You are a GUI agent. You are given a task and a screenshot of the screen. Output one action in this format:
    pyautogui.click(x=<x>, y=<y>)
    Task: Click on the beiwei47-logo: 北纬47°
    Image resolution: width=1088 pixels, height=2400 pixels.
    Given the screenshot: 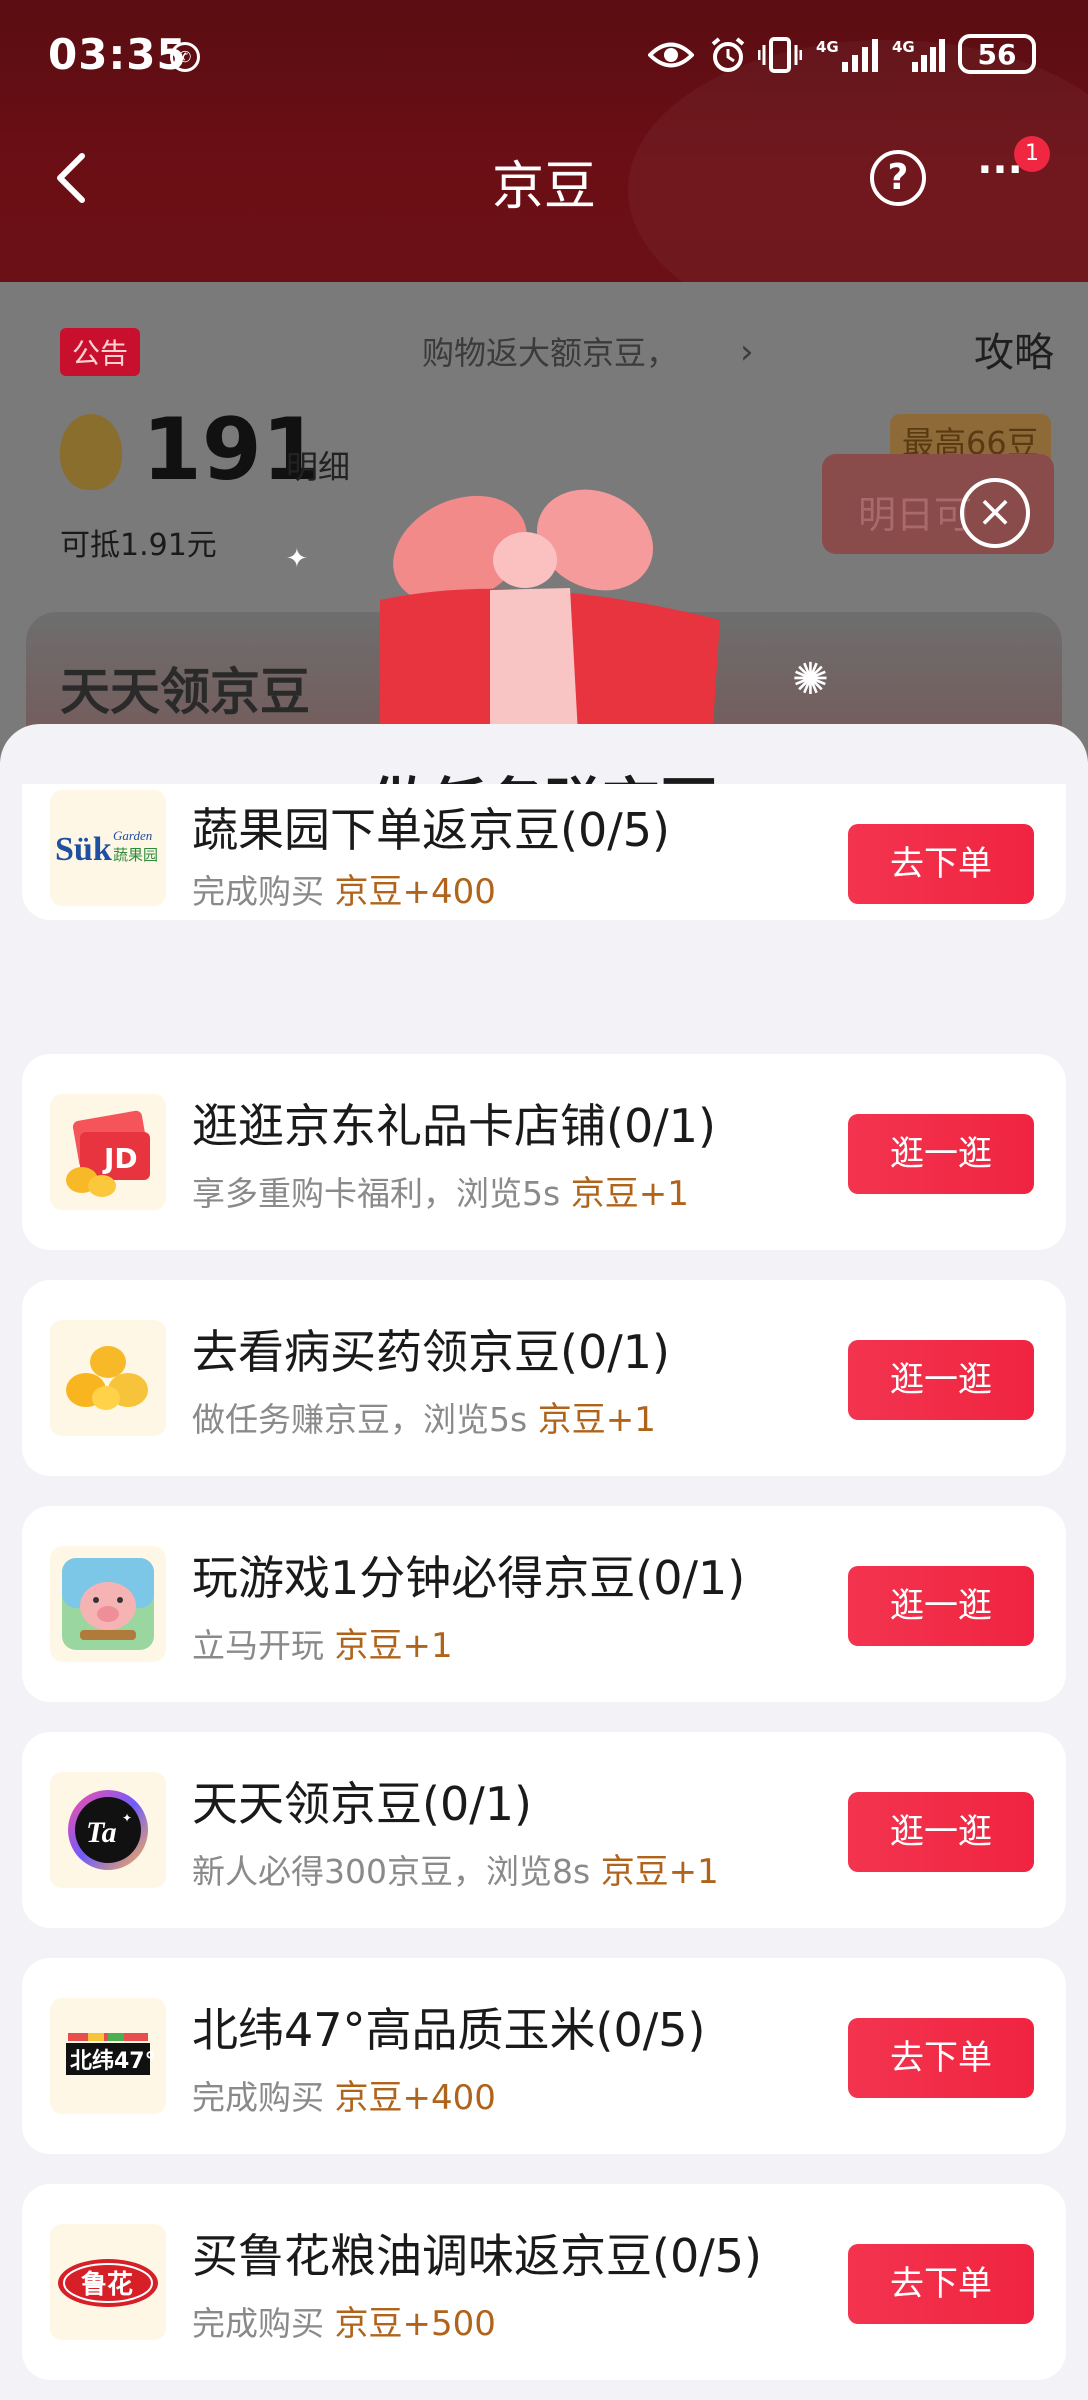 What is the action you would take?
    pyautogui.click(x=108, y=2056)
    